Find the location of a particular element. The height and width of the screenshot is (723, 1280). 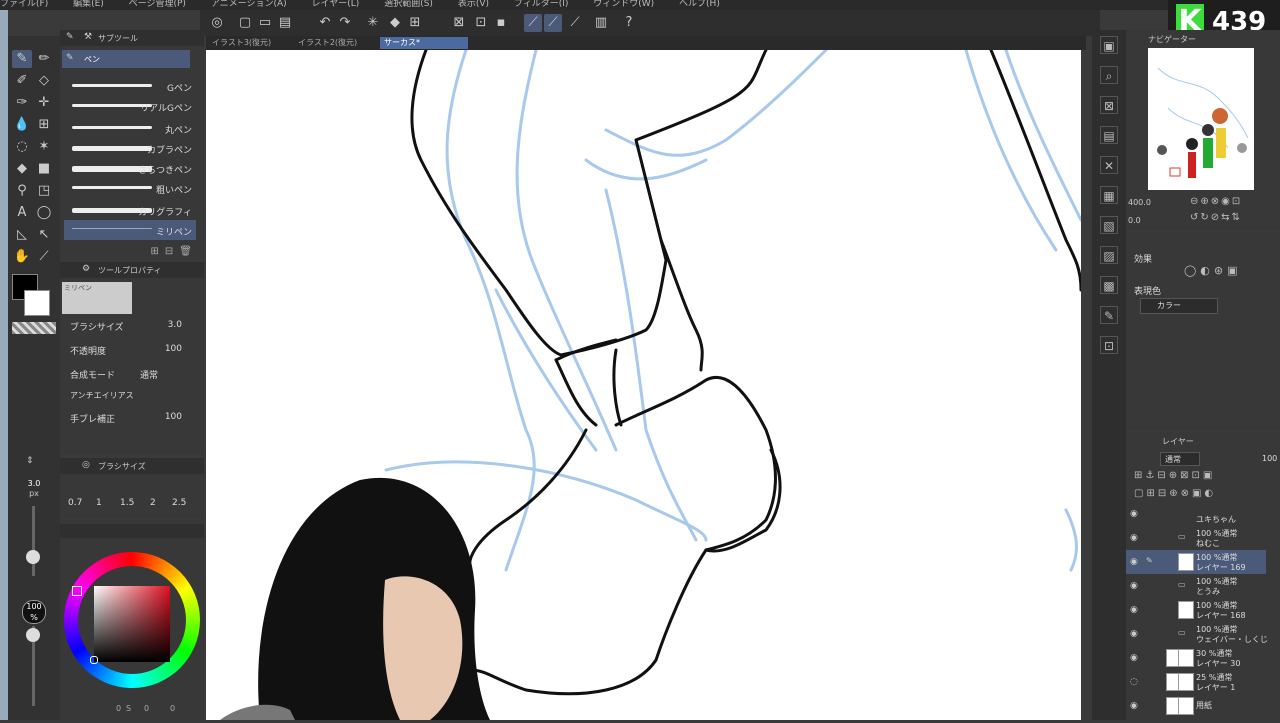

brush-size-preset: 1 is located at coordinates (99, 503).